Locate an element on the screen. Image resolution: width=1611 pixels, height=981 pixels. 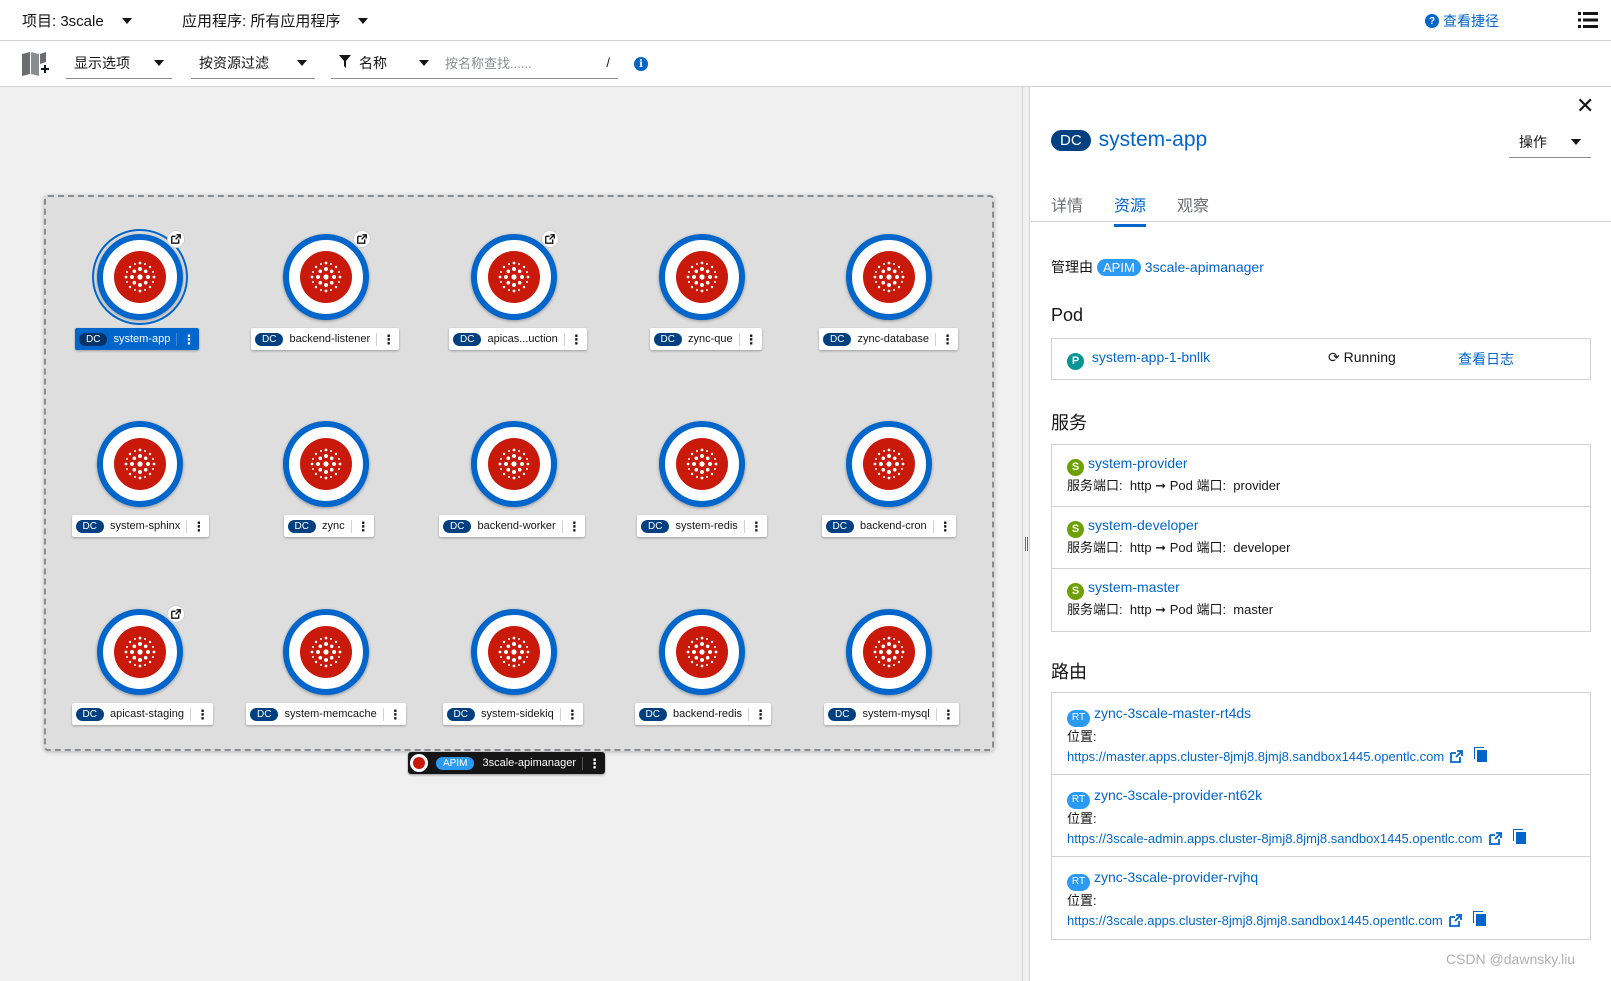
tab-observe: 观察 is located at coordinates (1193, 208).